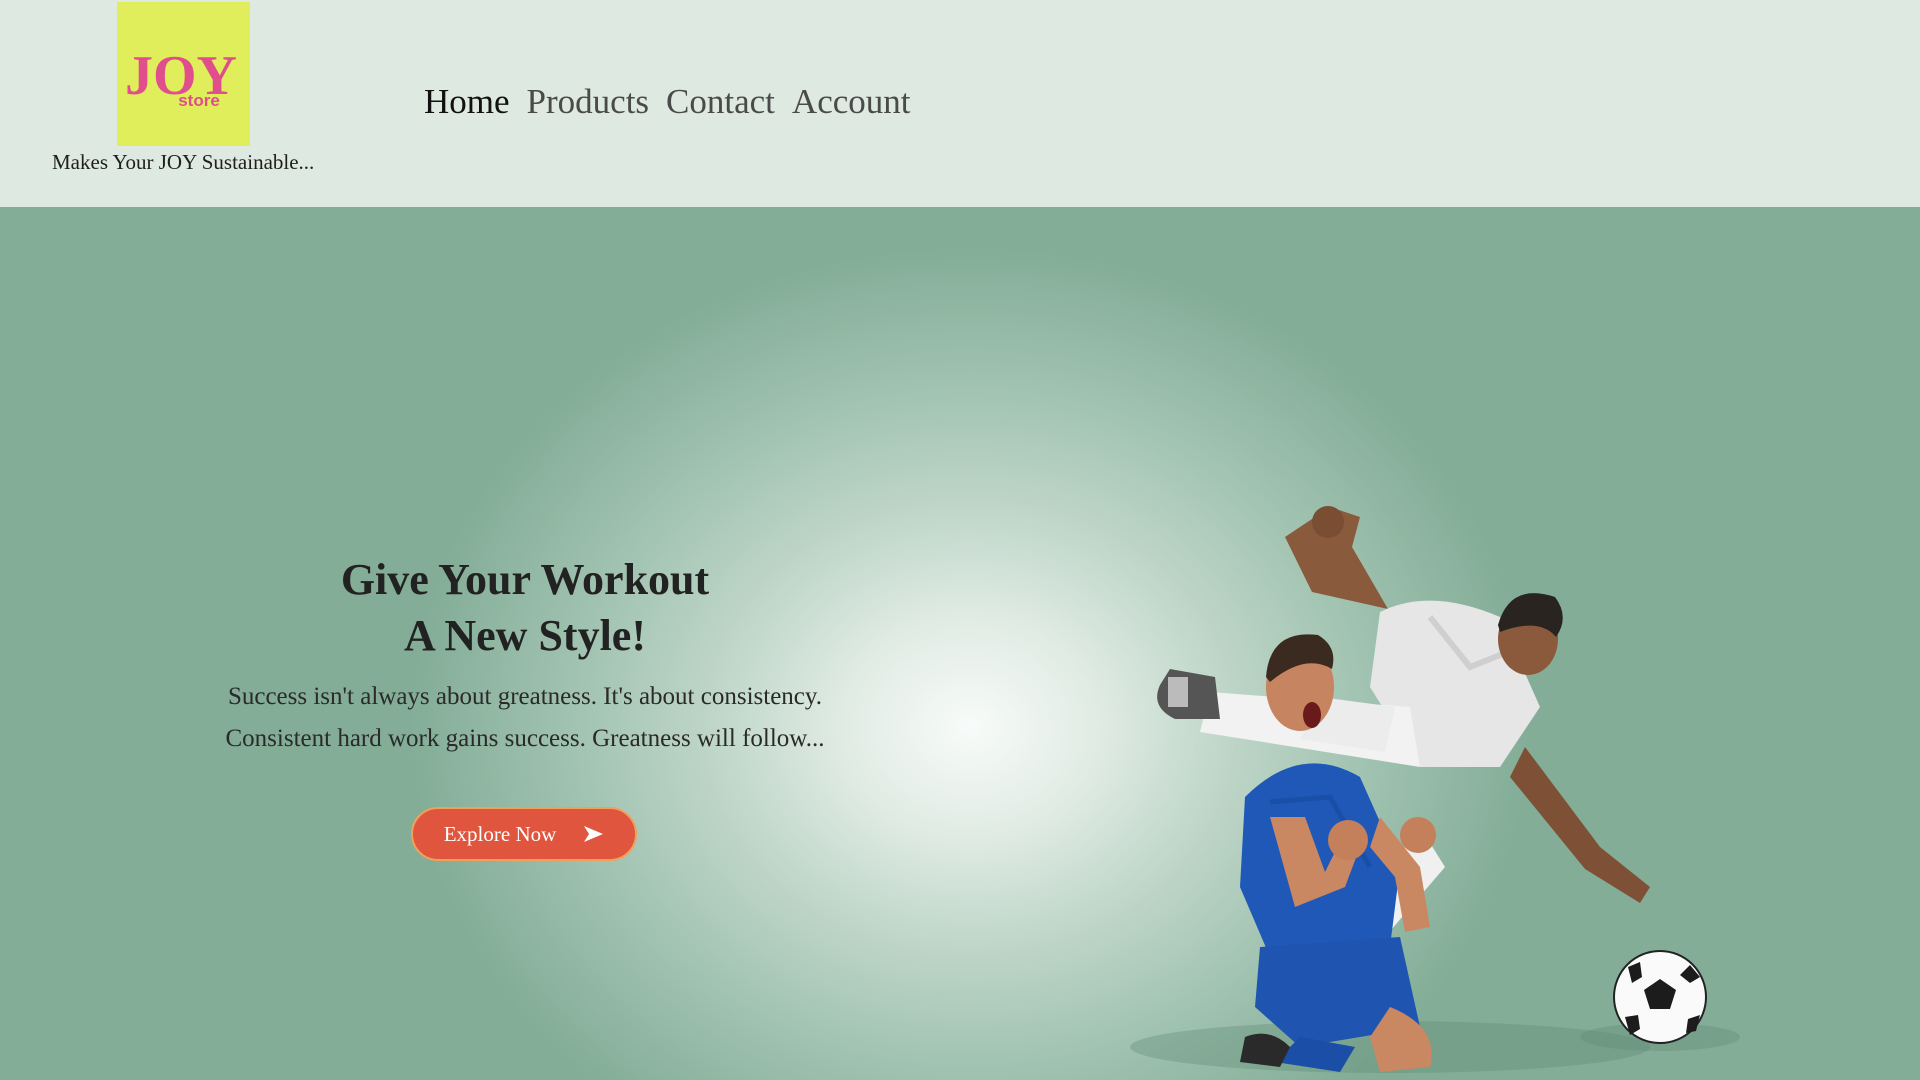 Image resolution: width=1920 pixels, height=1080 pixels. What do you see at coordinates (588, 102) in the screenshot?
I see `nav-products: Products` at bounding box center [588, 102].